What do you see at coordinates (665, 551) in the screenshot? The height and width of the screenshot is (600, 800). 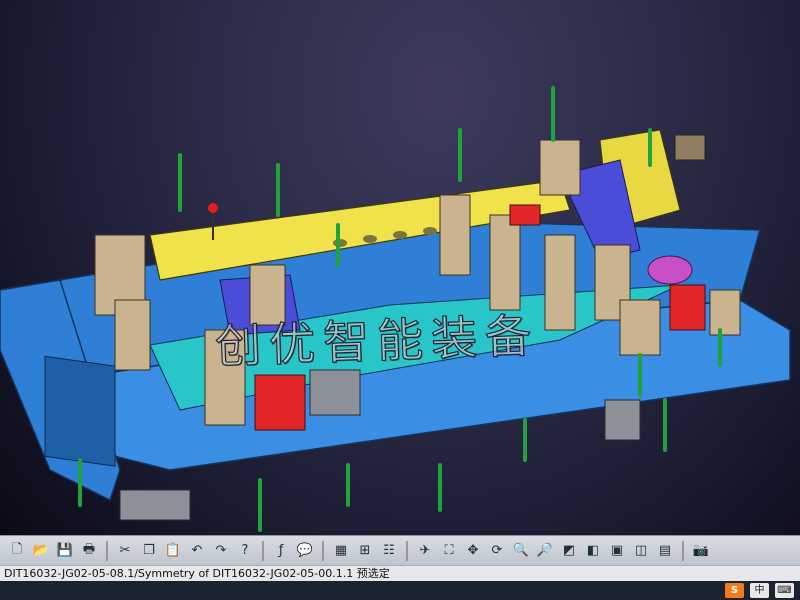 I see `swap-visible-icon: ▤` at bounding box center [665, 551].